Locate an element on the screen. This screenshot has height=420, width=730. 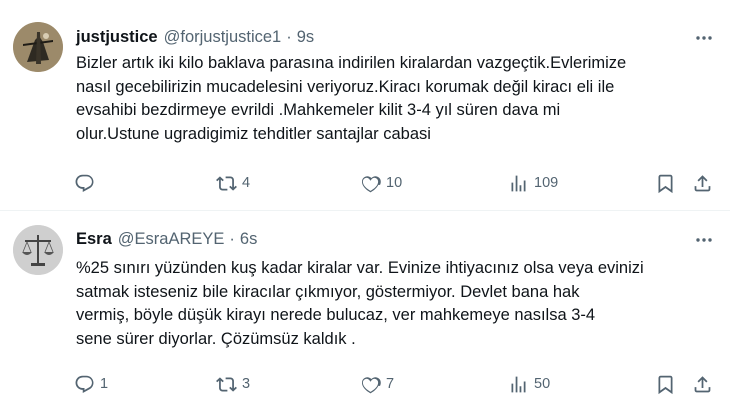
views-button: 50 is located at coordinates (529, 384).